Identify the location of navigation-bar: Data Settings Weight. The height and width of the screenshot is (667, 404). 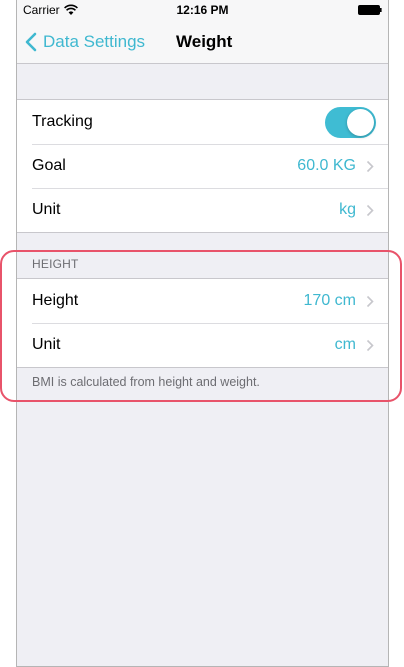
(202, 42).